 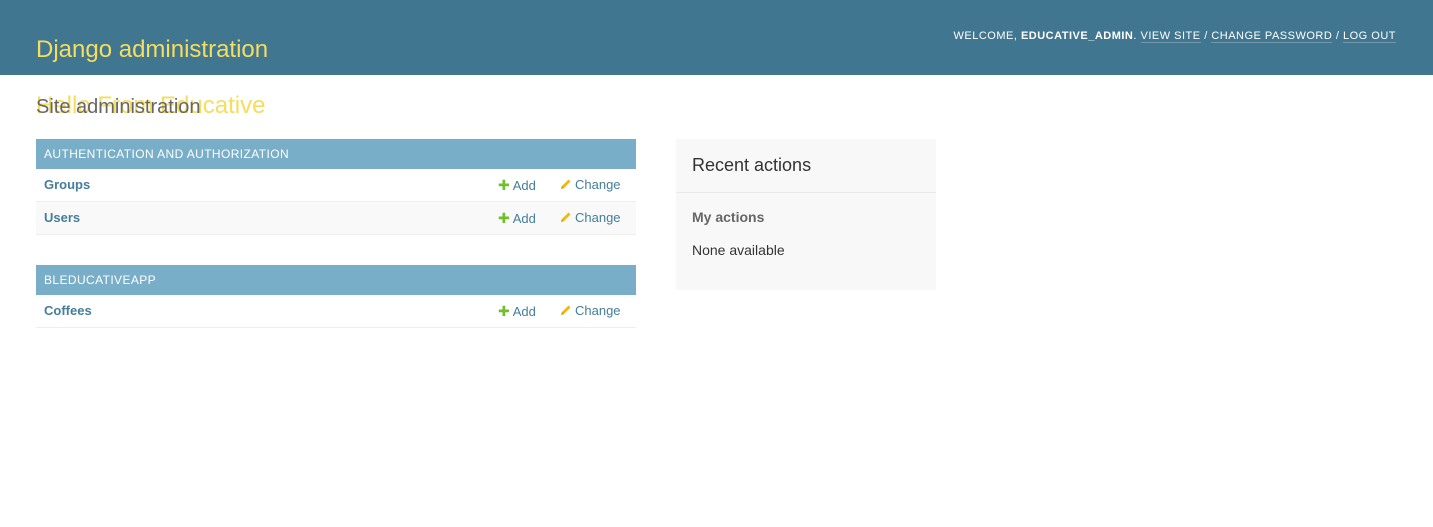 I want to click on view-site-link: VIEW SITE, so click(x=1170, y=36).